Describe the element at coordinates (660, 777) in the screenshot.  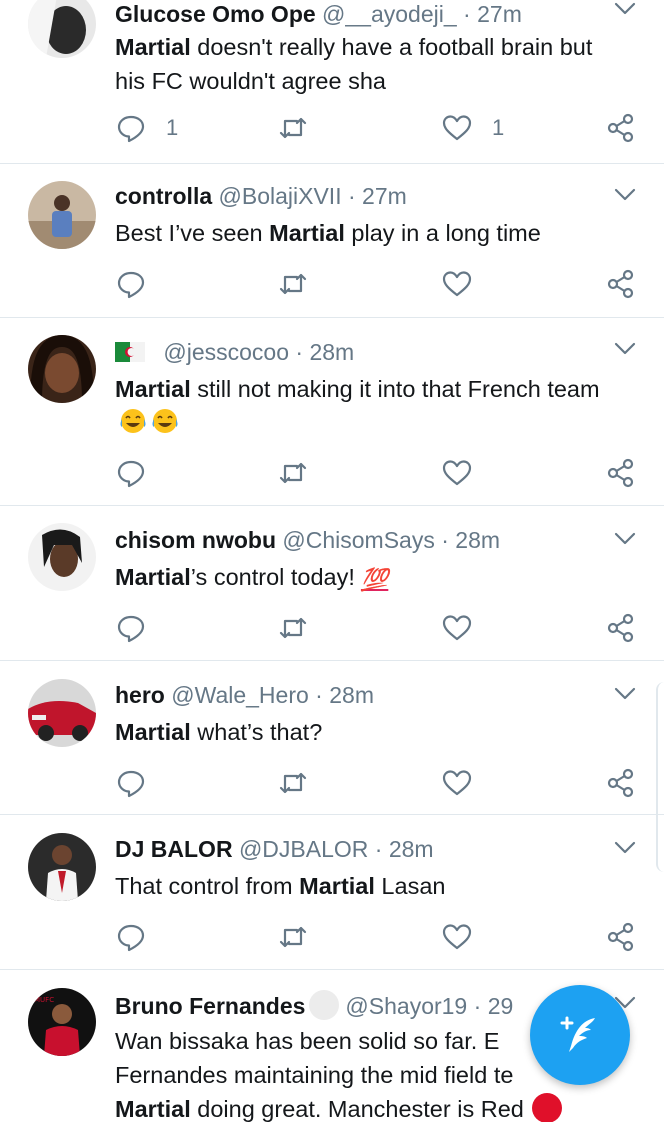
I see `scrollbar` at that location.